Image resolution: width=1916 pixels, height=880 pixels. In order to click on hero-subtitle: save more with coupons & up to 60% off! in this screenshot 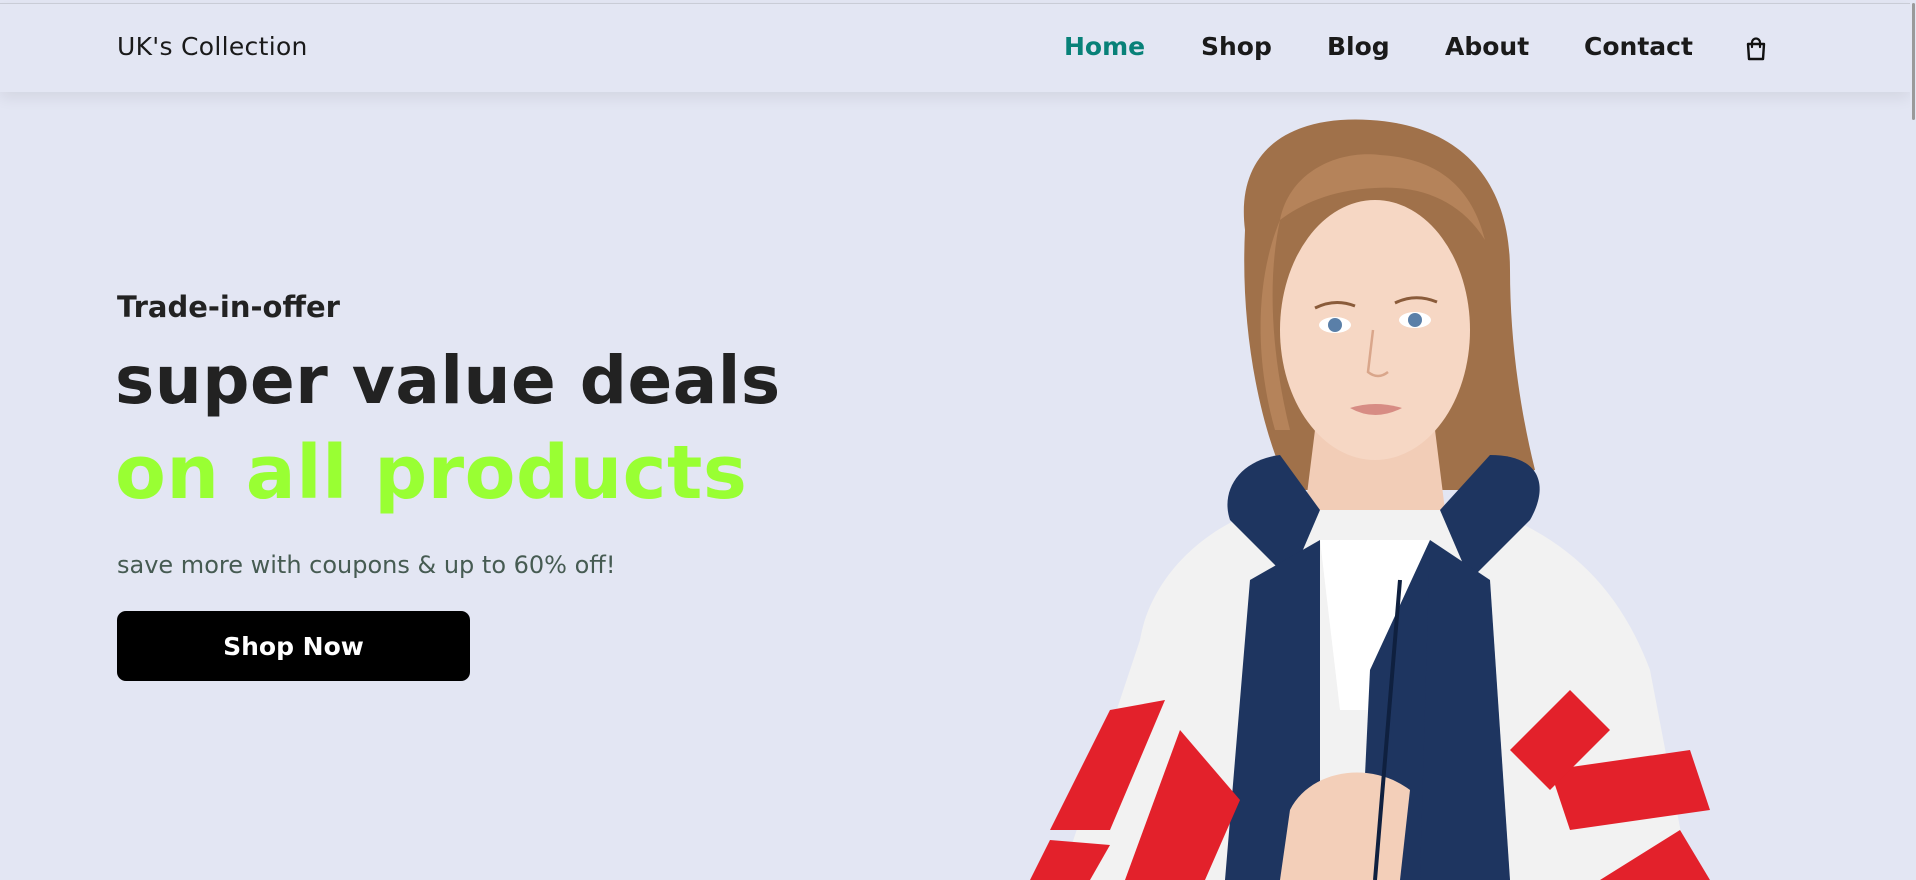, I will do `click(366, 565)`.